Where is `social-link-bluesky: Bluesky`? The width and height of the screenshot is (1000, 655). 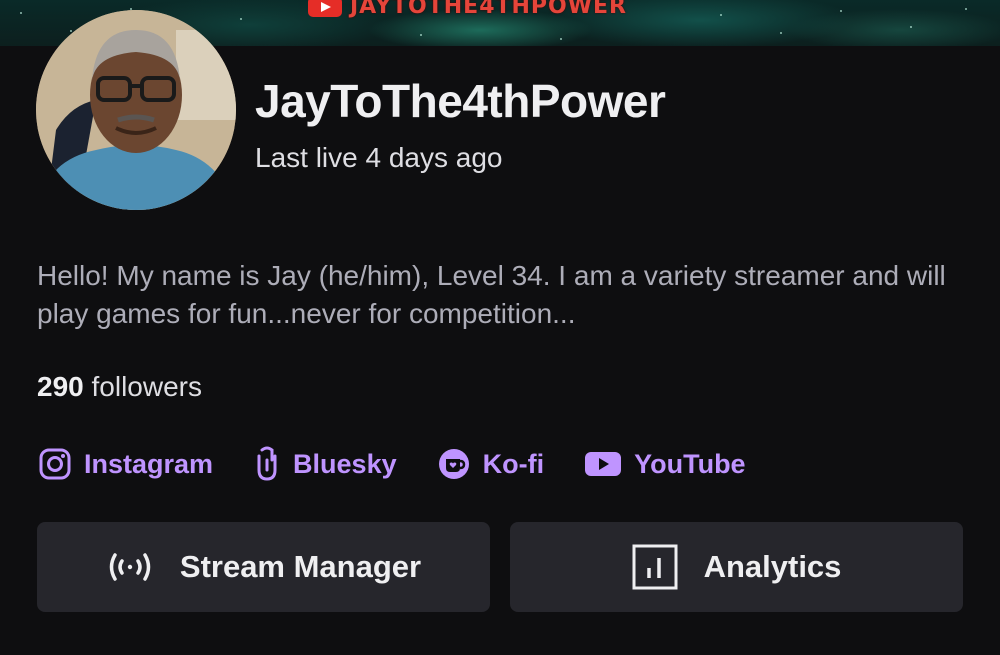
social-link-bluesky: Bluesky is located at coordinates (325, 464).